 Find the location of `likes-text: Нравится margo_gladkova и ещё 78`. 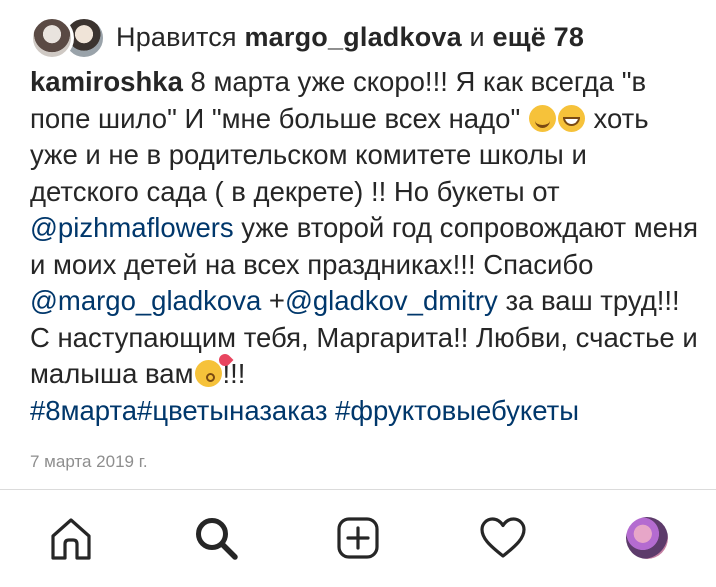

likes-text: Нравится margo_gladkova и ещё 78 is located at coordinates (350, 37).